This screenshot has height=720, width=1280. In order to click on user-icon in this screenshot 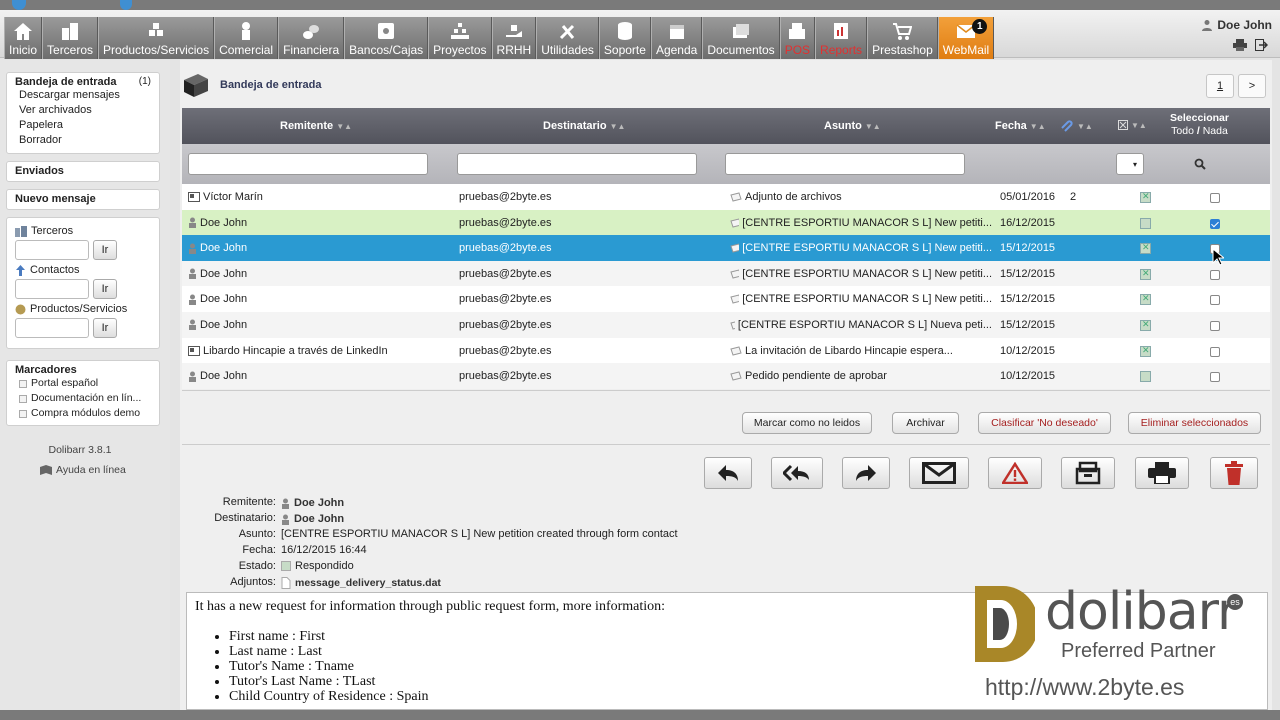, I will do `click(192, 223)`.